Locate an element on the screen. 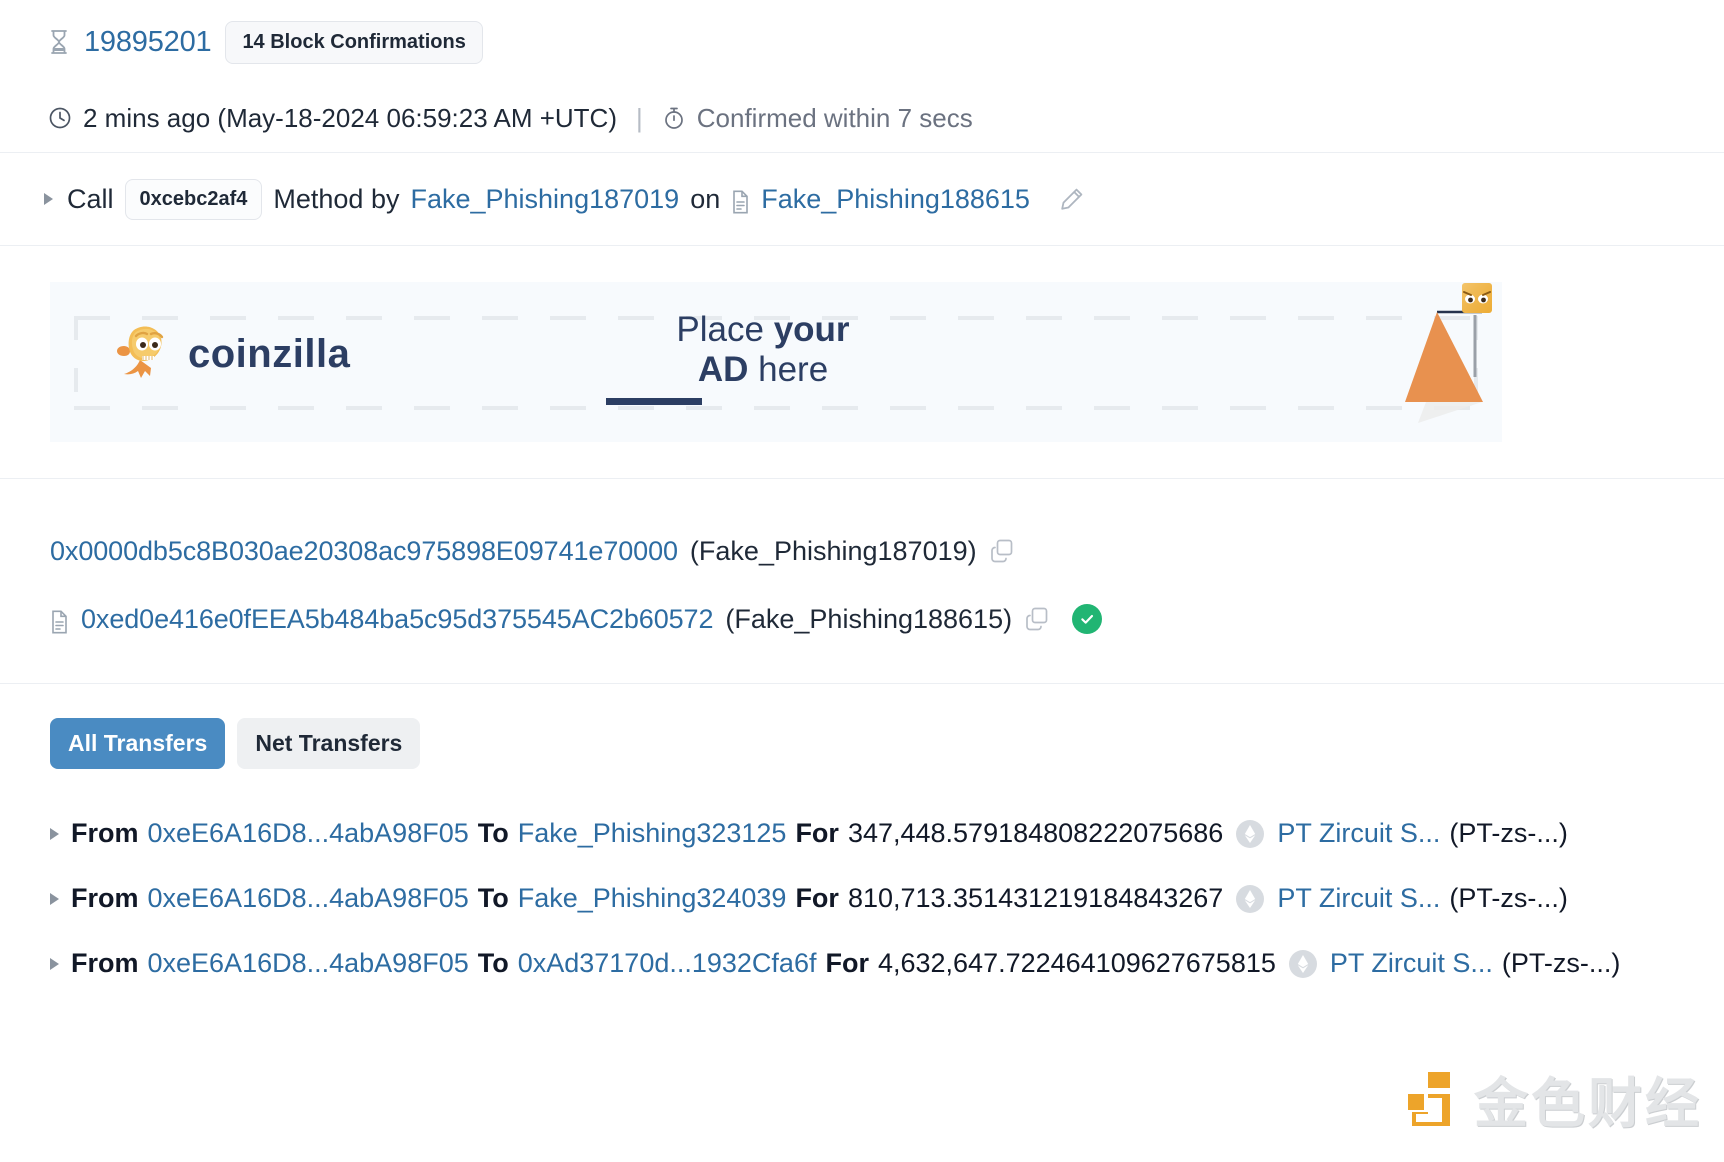 This screenshot has height=1162, width=1724. address-tag: (Fake_Phishing188615) is located at coordinates (869, 618).